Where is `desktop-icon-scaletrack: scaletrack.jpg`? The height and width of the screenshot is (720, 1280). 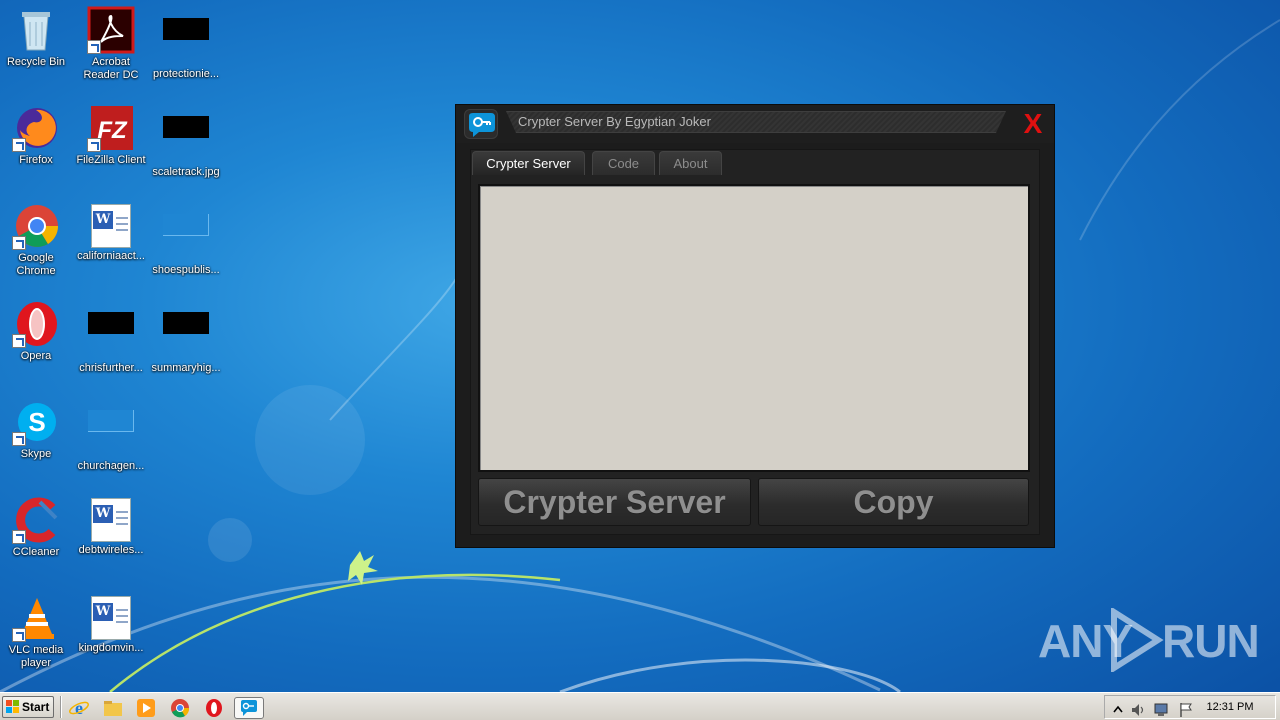
desktop-icon-scaletrack: scaletrack.jpg is located at coordinates (186, 141).